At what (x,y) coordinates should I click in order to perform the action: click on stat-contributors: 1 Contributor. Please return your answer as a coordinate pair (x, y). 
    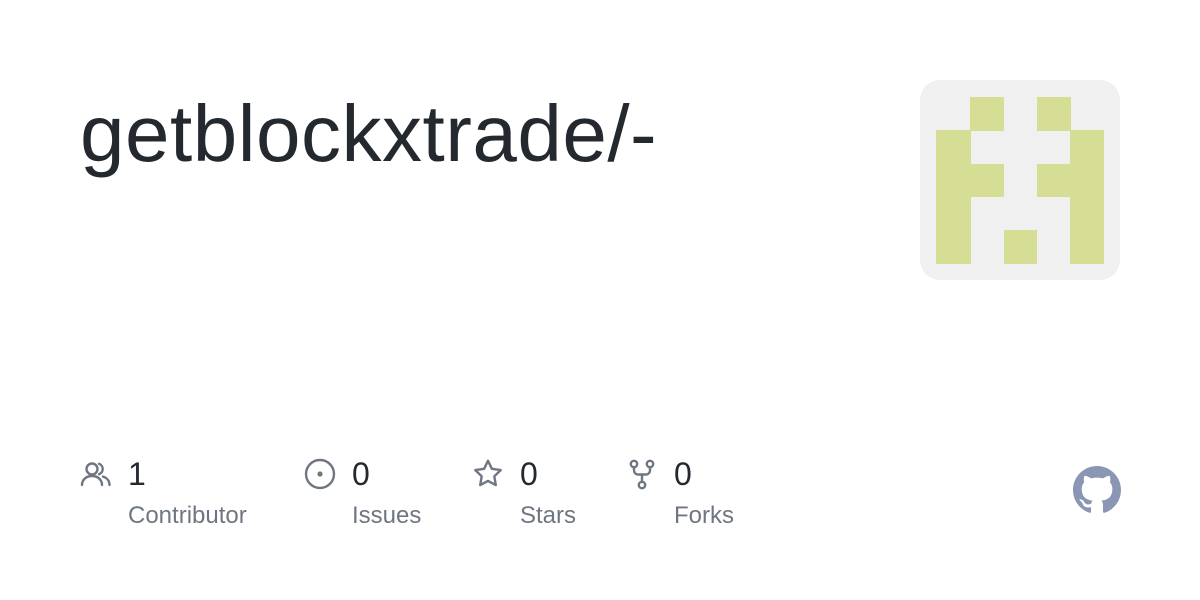
    Looking at the image, I should click on (180, 496).